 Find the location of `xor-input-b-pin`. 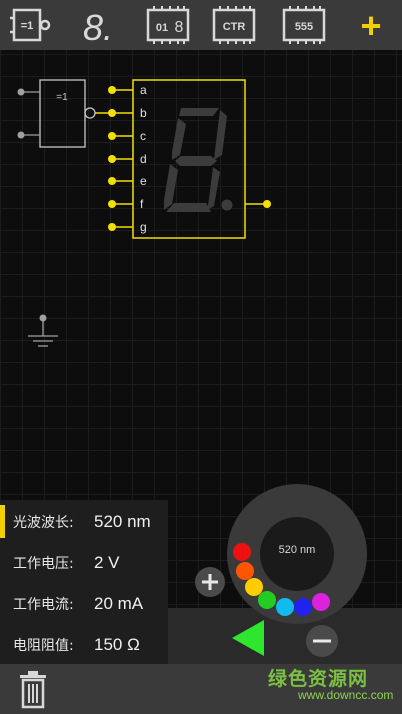

xor-input-b-pin is located at coordinates (21, 135).